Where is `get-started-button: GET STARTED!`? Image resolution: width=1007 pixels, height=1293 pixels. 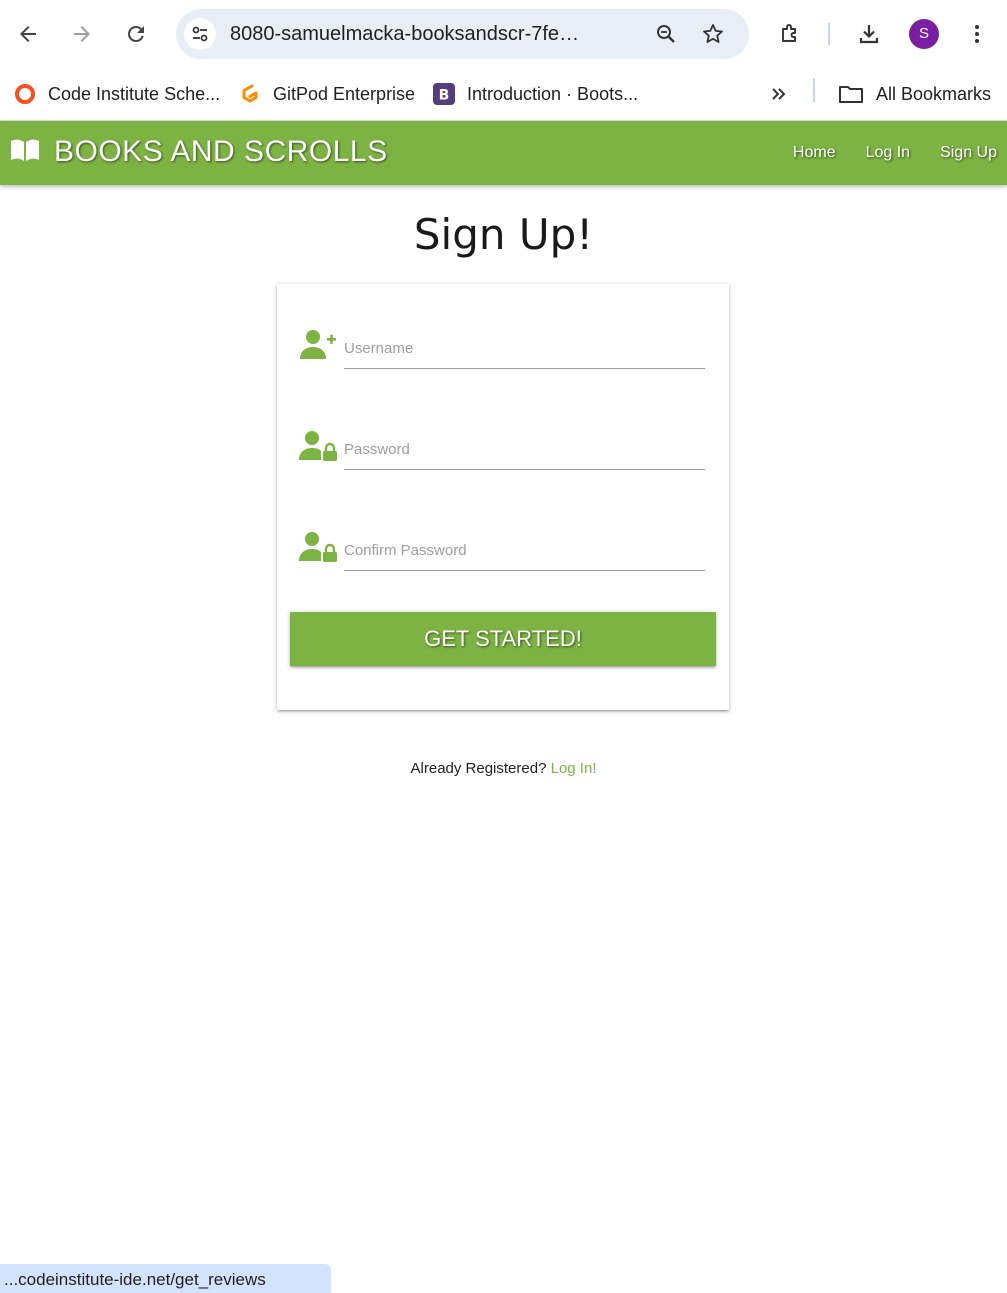 get-started-button: GET STARTED! is located at coordinates (503, 639).